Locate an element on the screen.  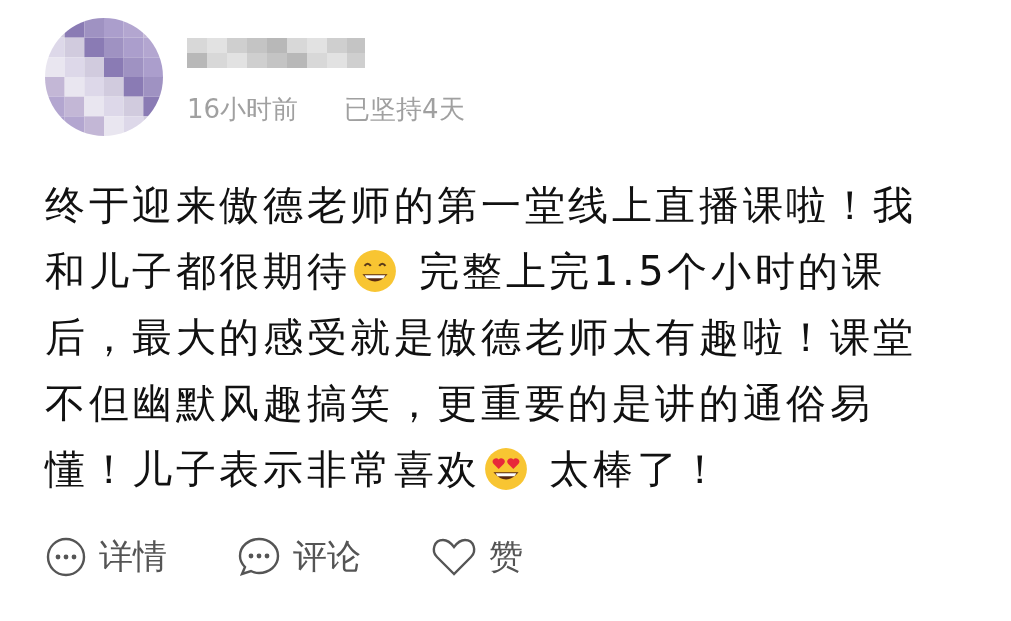
post-text: 懂！儿子表示非常喜欢 is located at coordinates (263, 469).